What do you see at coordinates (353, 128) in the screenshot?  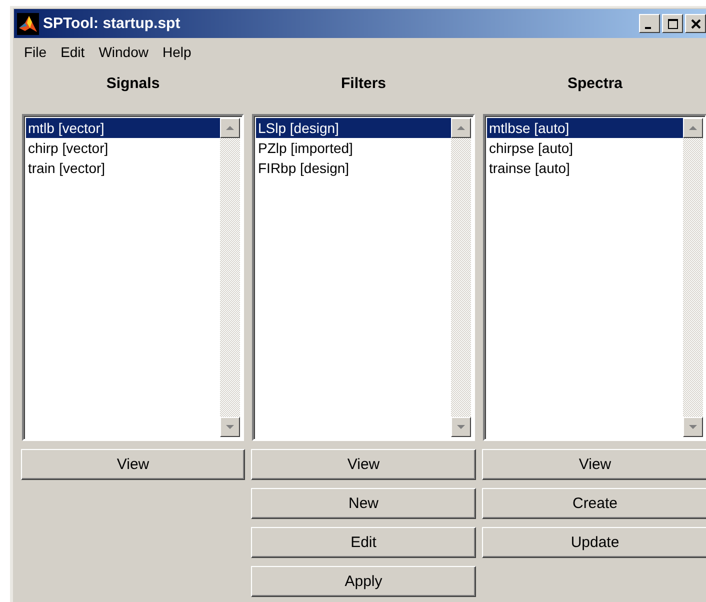 I see `list-item: LSlp [design]` at bounding box center [353, 128].